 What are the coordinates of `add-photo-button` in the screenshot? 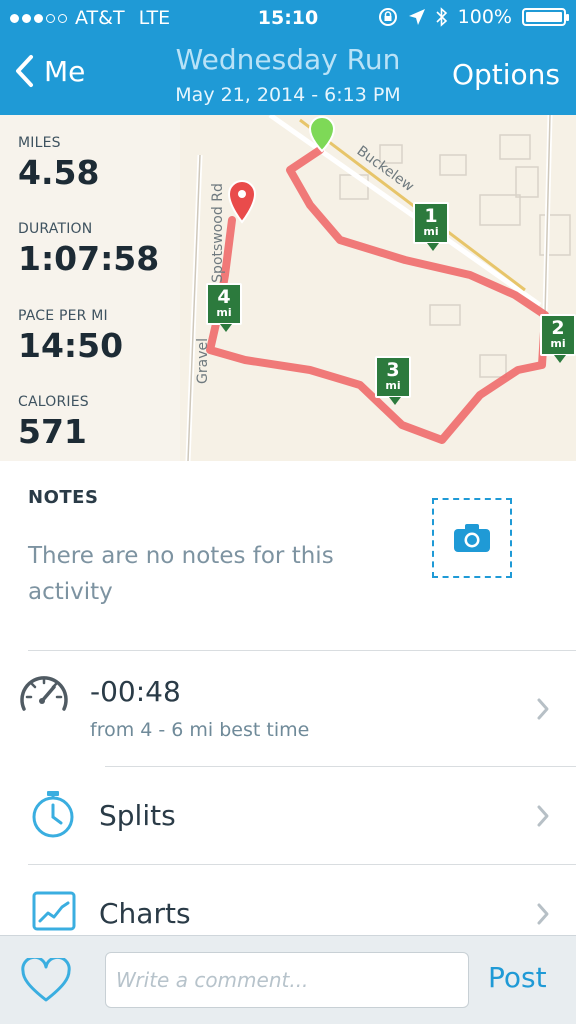 It's located at (472, 538).